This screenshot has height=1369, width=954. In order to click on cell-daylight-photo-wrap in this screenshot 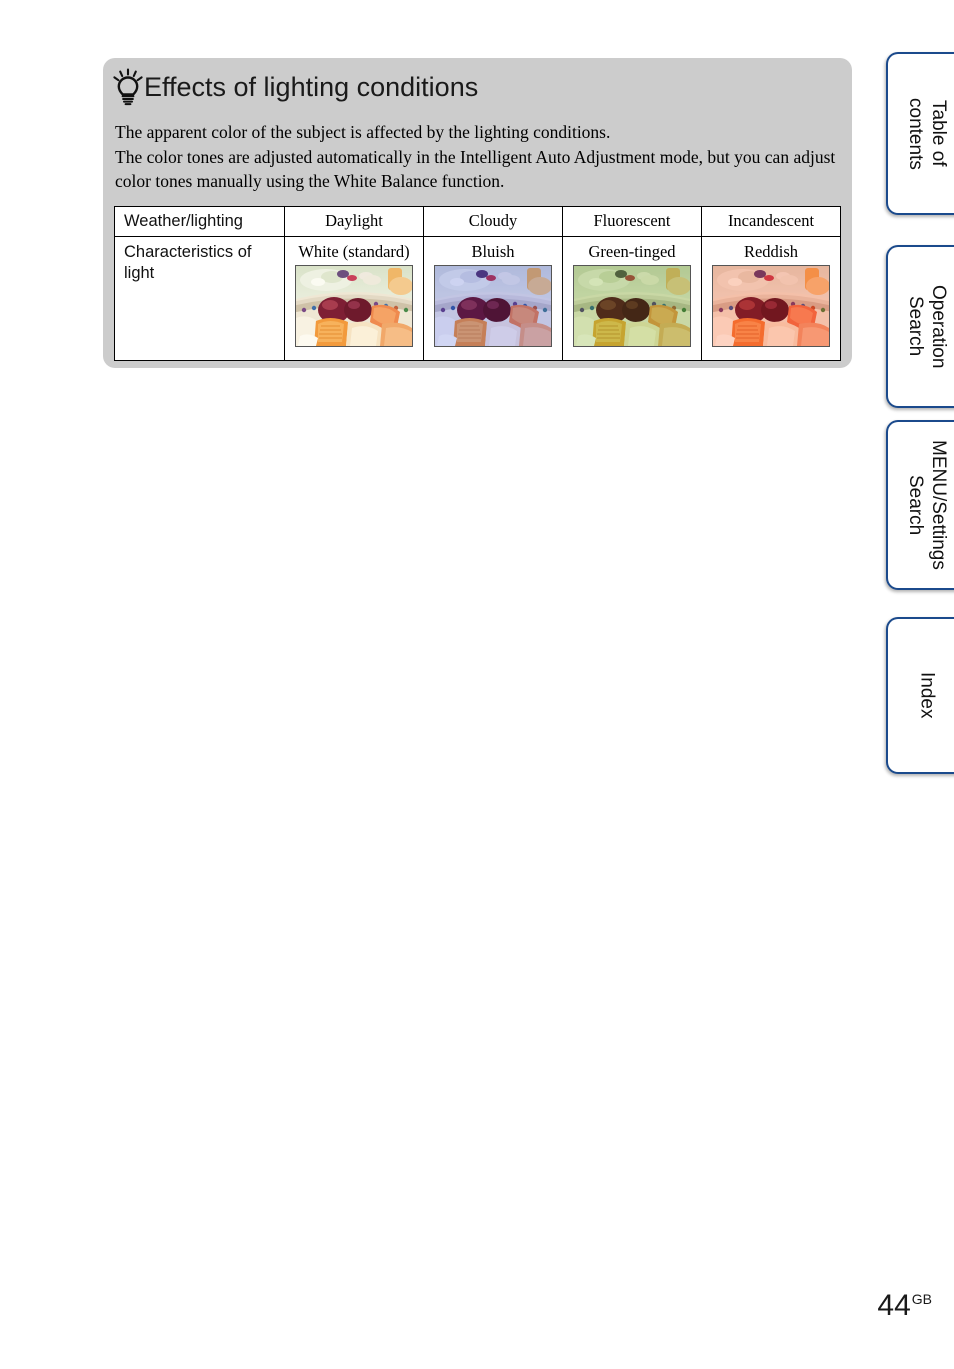, I will do `click(354, 309)`.